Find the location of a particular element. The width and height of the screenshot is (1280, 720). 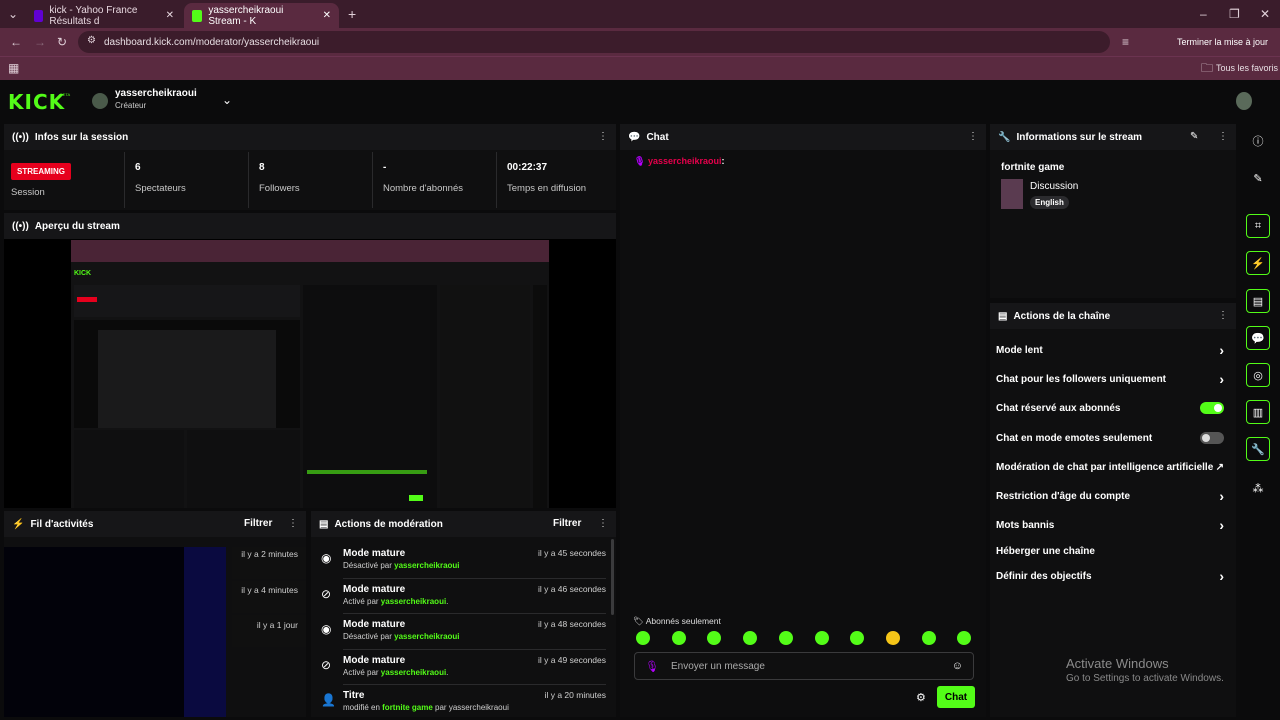

blue-glow is located at coordinates (205, 632).